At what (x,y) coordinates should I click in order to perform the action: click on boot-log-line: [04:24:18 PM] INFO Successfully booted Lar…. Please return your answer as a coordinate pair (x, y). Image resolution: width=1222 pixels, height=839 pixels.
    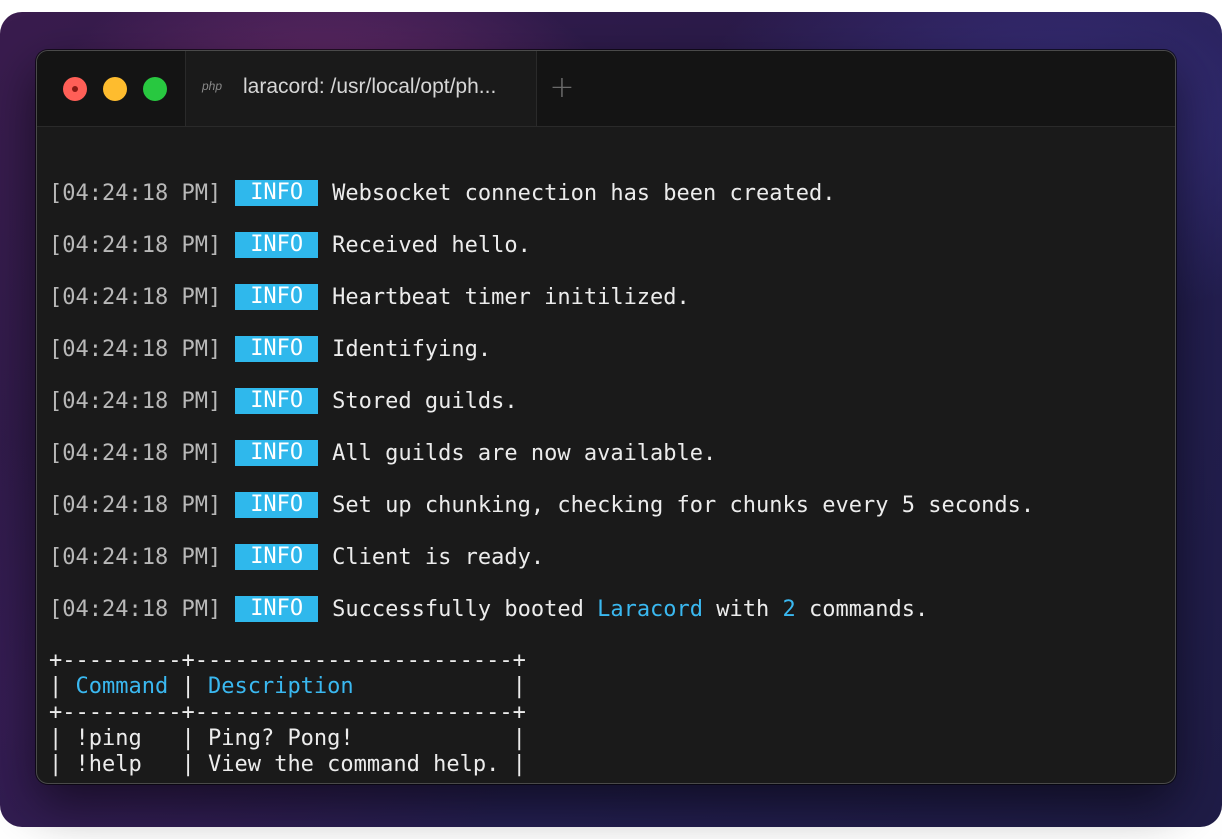
    Looking at the image, I should click on (488, 610).